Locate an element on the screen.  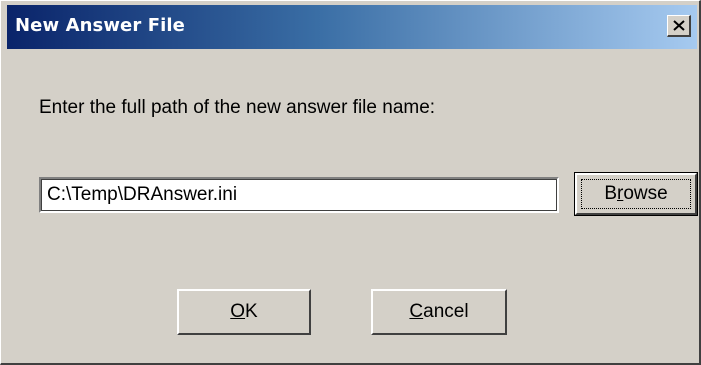
close-button is located at coordinates (679, 26).